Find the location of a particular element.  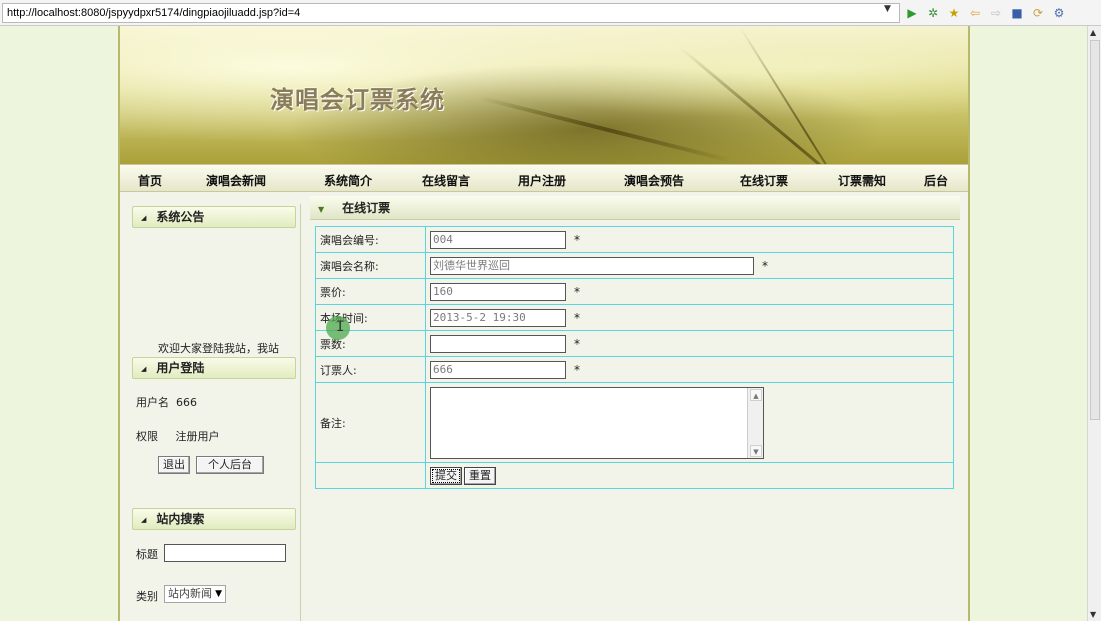

form-row-booker: 订票人: 666 * is located at coordinates (634, 369).